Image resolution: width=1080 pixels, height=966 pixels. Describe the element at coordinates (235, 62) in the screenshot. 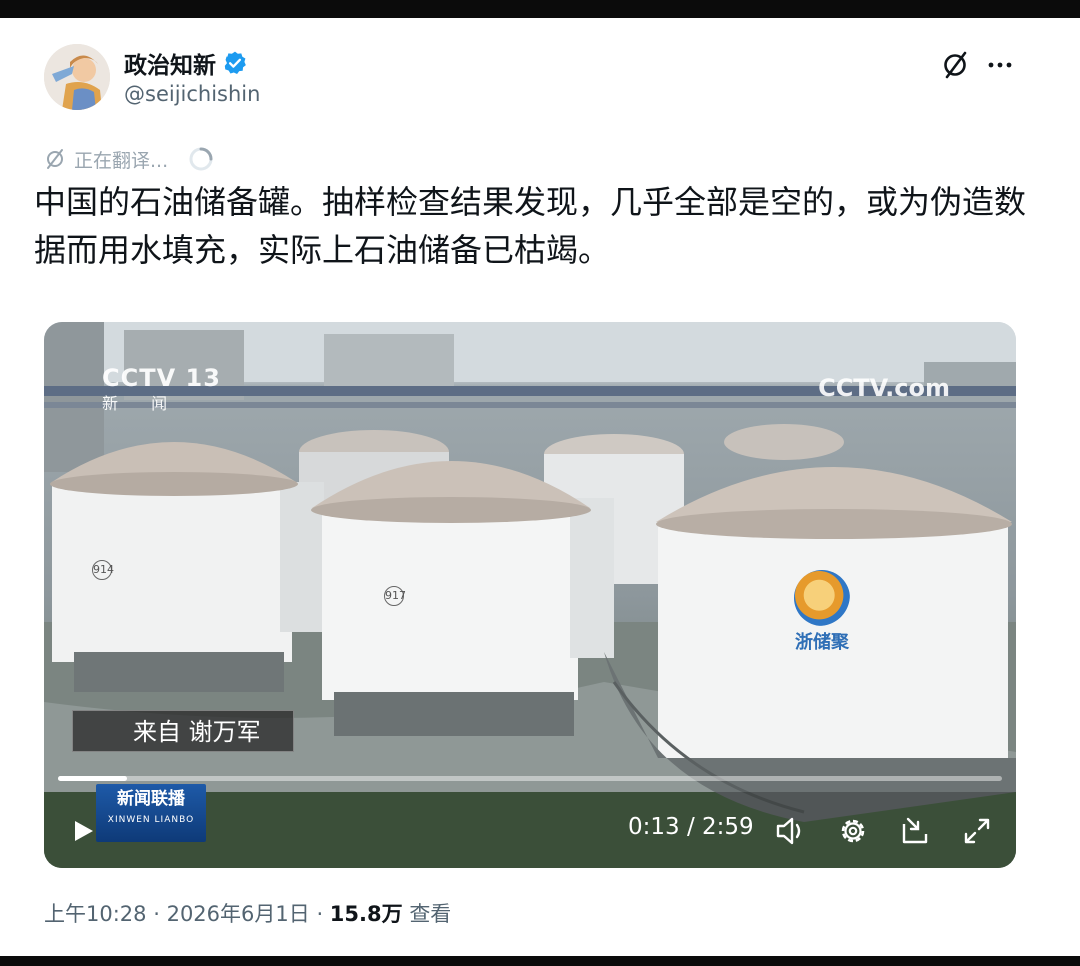

I see `verified-badge-icon` at that location.